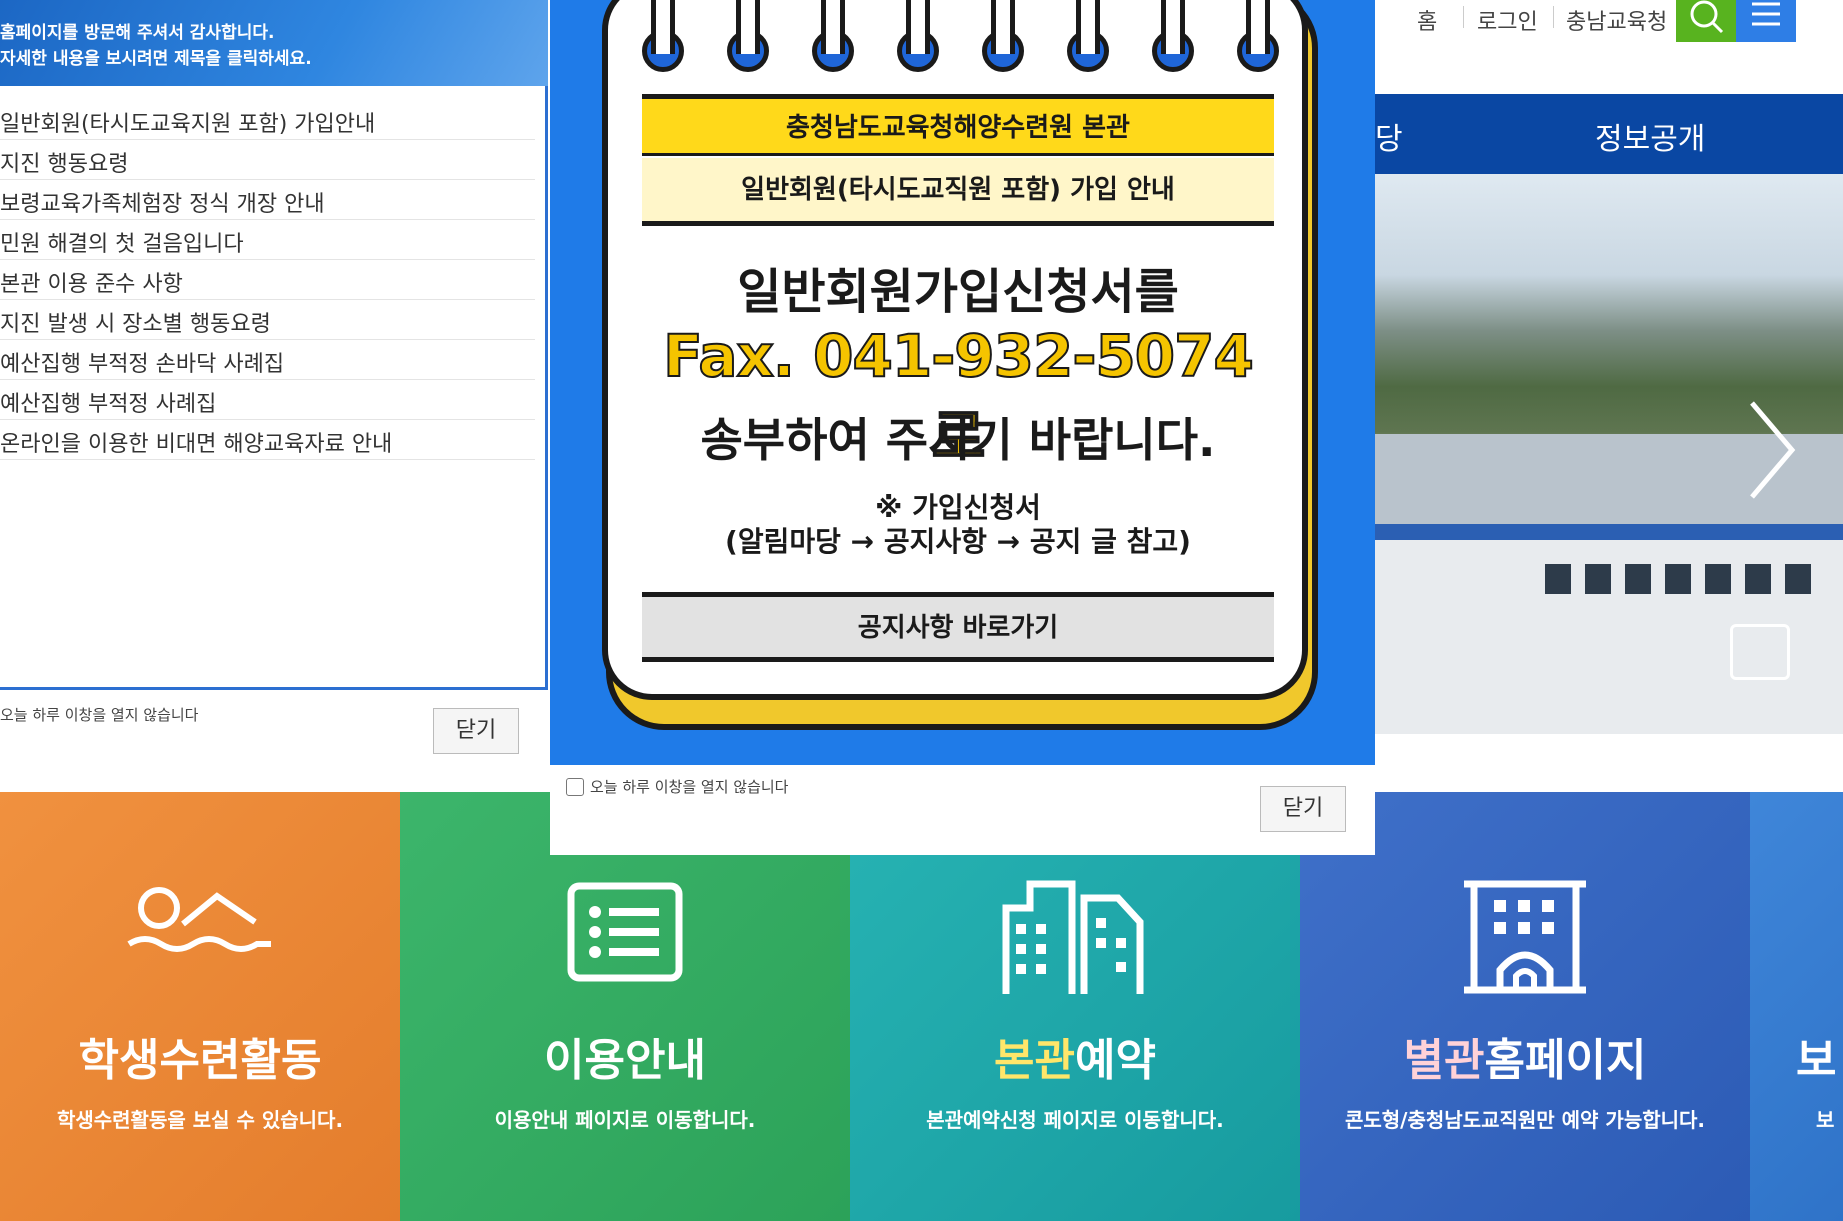 This screenshot has width=1843, height=1221. What do you see at coordinates (267, 320) in the screenshot?
I see `notice-item: 지진 발생 시 장소별 행동요령` at bounding box center [267, 320].